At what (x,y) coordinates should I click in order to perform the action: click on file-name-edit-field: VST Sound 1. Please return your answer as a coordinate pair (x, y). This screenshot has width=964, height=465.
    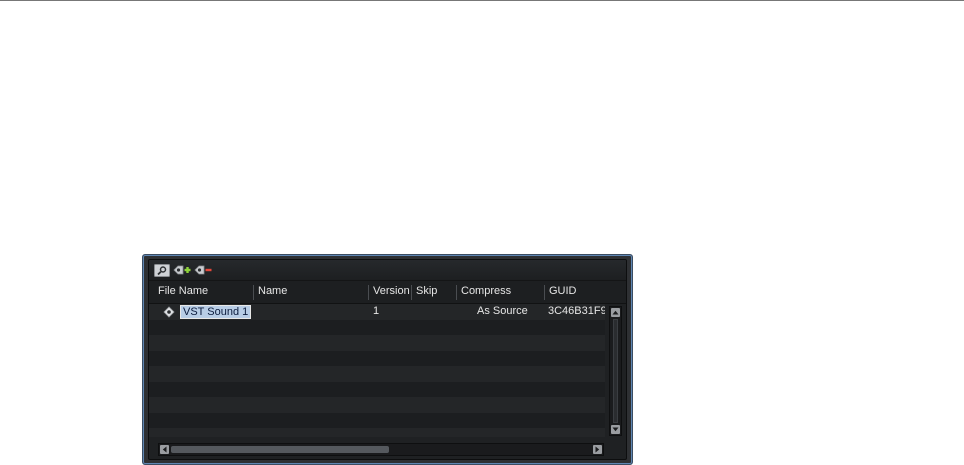
    Looking at the image, I should click on (216, 312).